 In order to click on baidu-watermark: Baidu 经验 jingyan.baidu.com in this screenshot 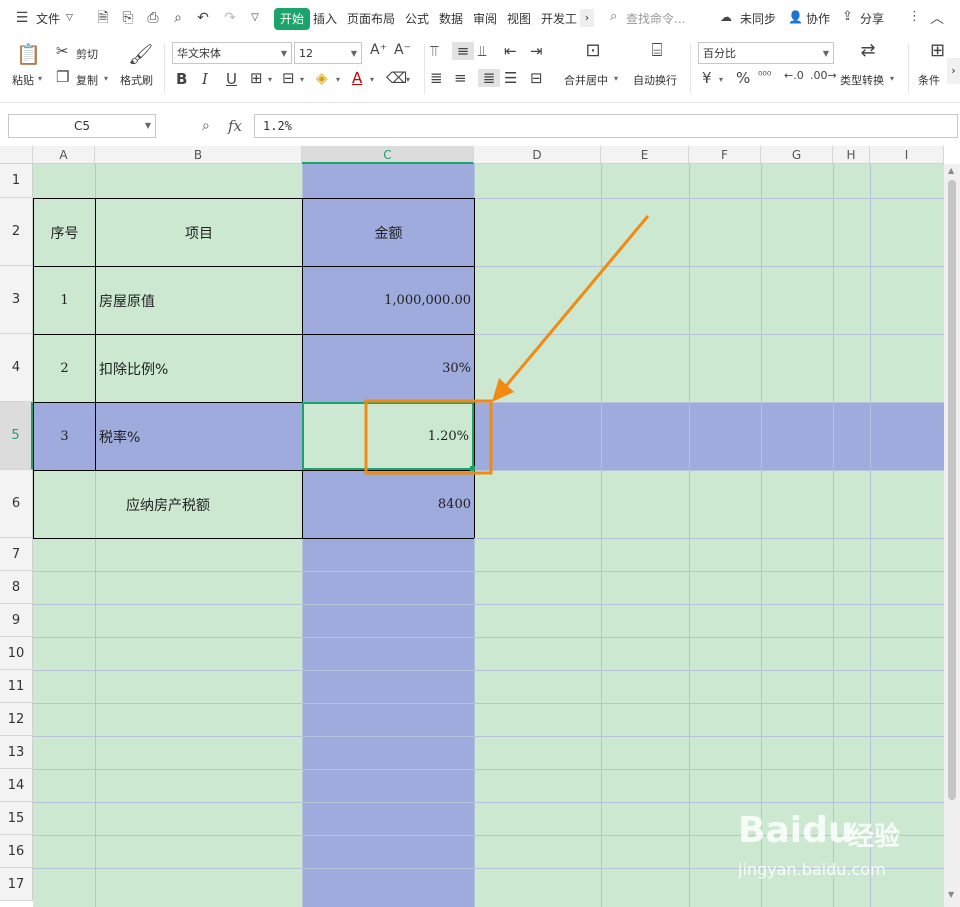, I will do `click(838, 850)`.